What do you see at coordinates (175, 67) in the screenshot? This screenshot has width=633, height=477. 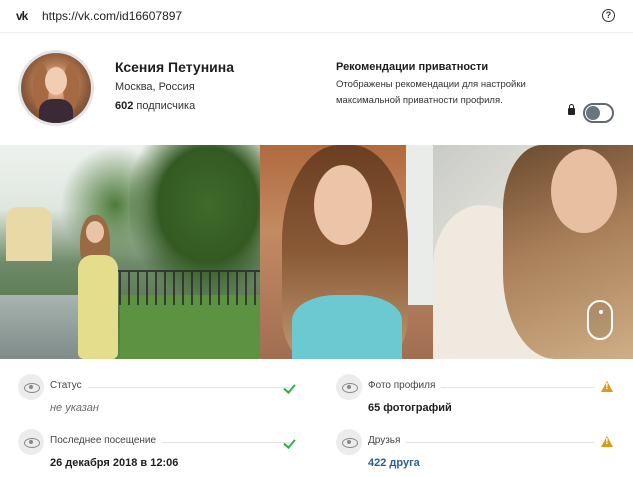 I see `profile-name: Ксения Петунина` at bounding box center [175, 67].